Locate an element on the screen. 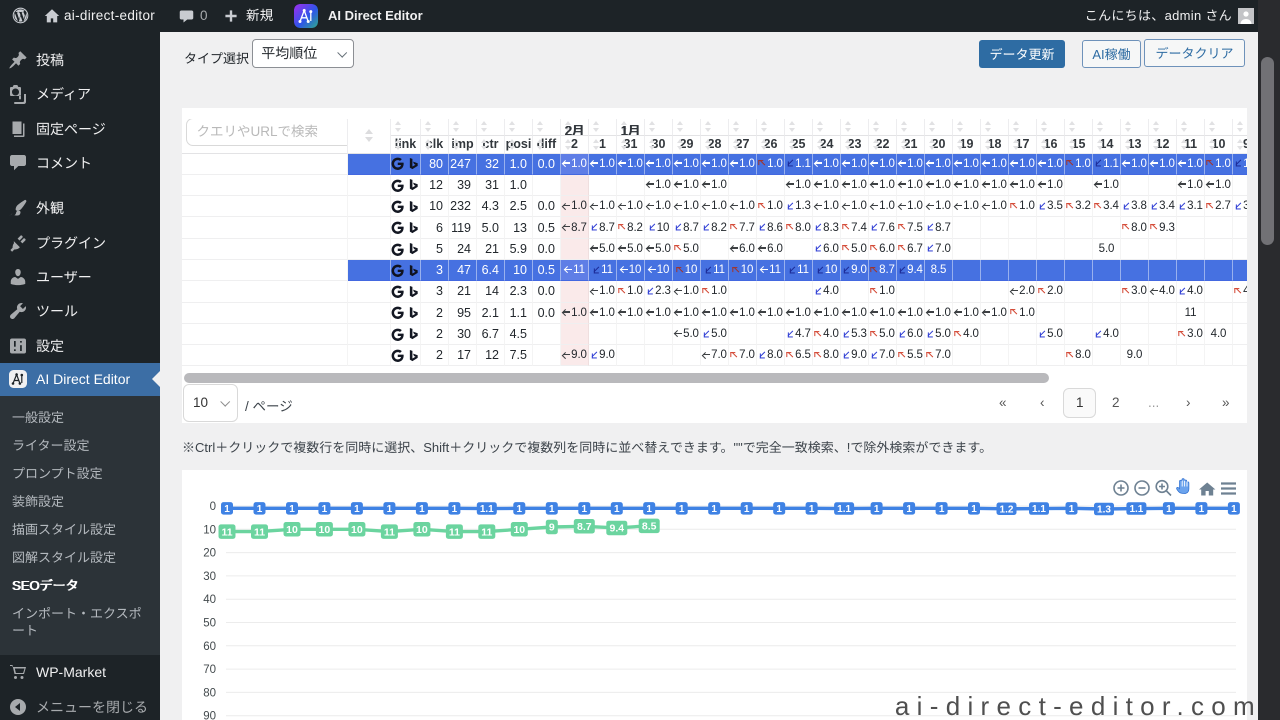 The height and width of the screenshot is (720, 1280). svg-text: 9 is located at coordinates (552, 528).